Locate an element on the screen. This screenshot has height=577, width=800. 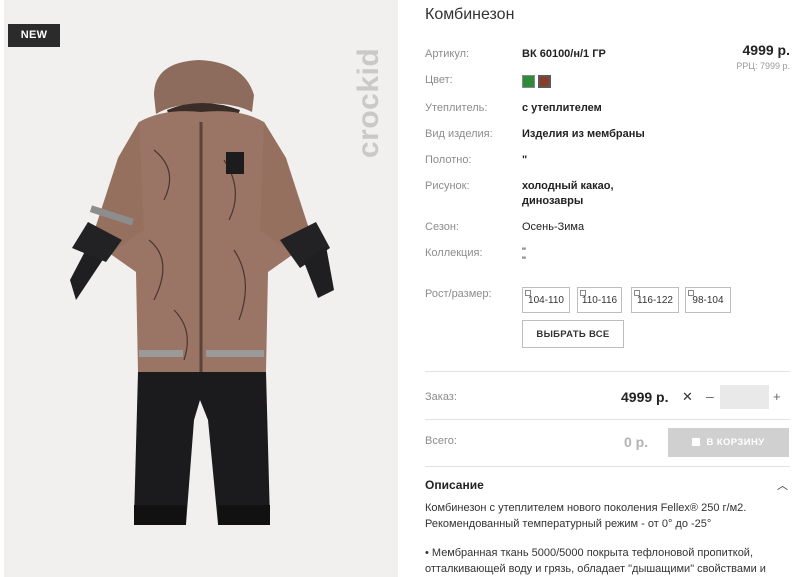
size-option-110-116: 110-116 is located at coordinates (599, 300).